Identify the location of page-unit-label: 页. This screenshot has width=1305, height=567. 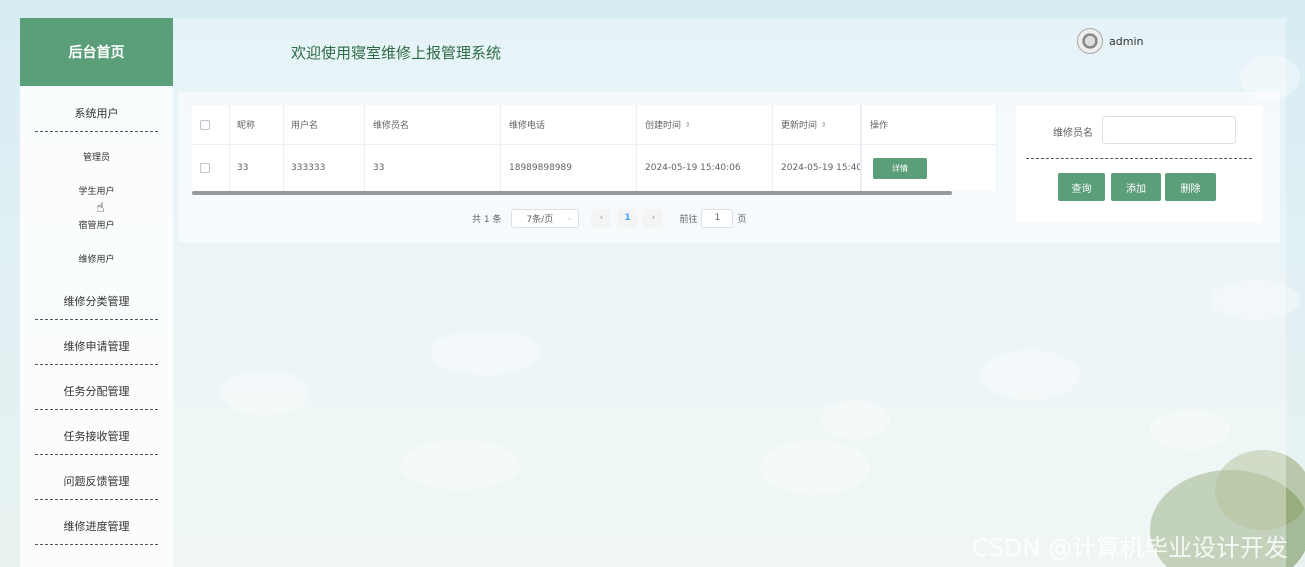
(742, 219).